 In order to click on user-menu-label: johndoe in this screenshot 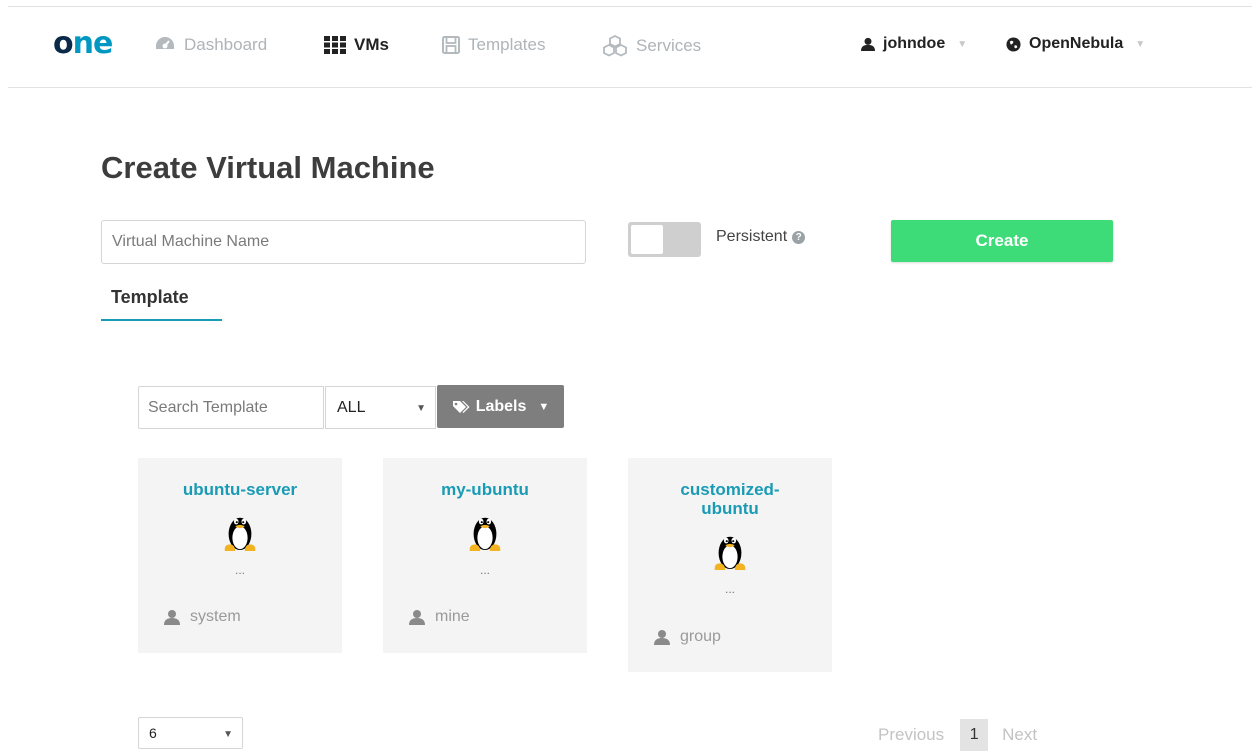, I will do `click(914, 43)`.